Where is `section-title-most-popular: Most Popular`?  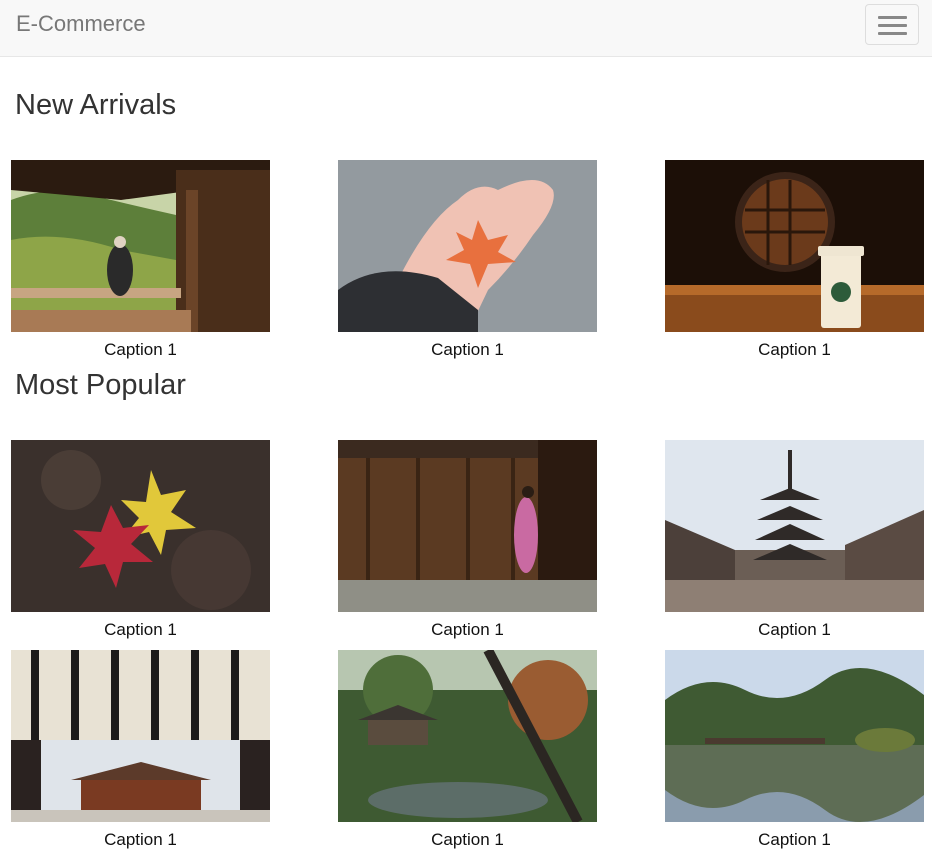
section-title-most-popular: Most Popular is located at coordinates (100, 385).